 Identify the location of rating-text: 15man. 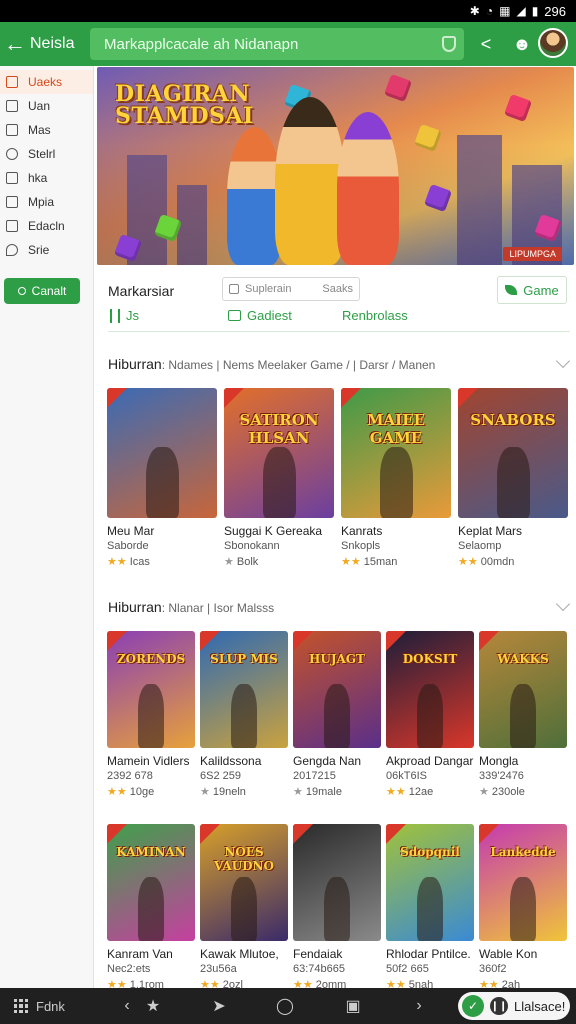
(380, 561).